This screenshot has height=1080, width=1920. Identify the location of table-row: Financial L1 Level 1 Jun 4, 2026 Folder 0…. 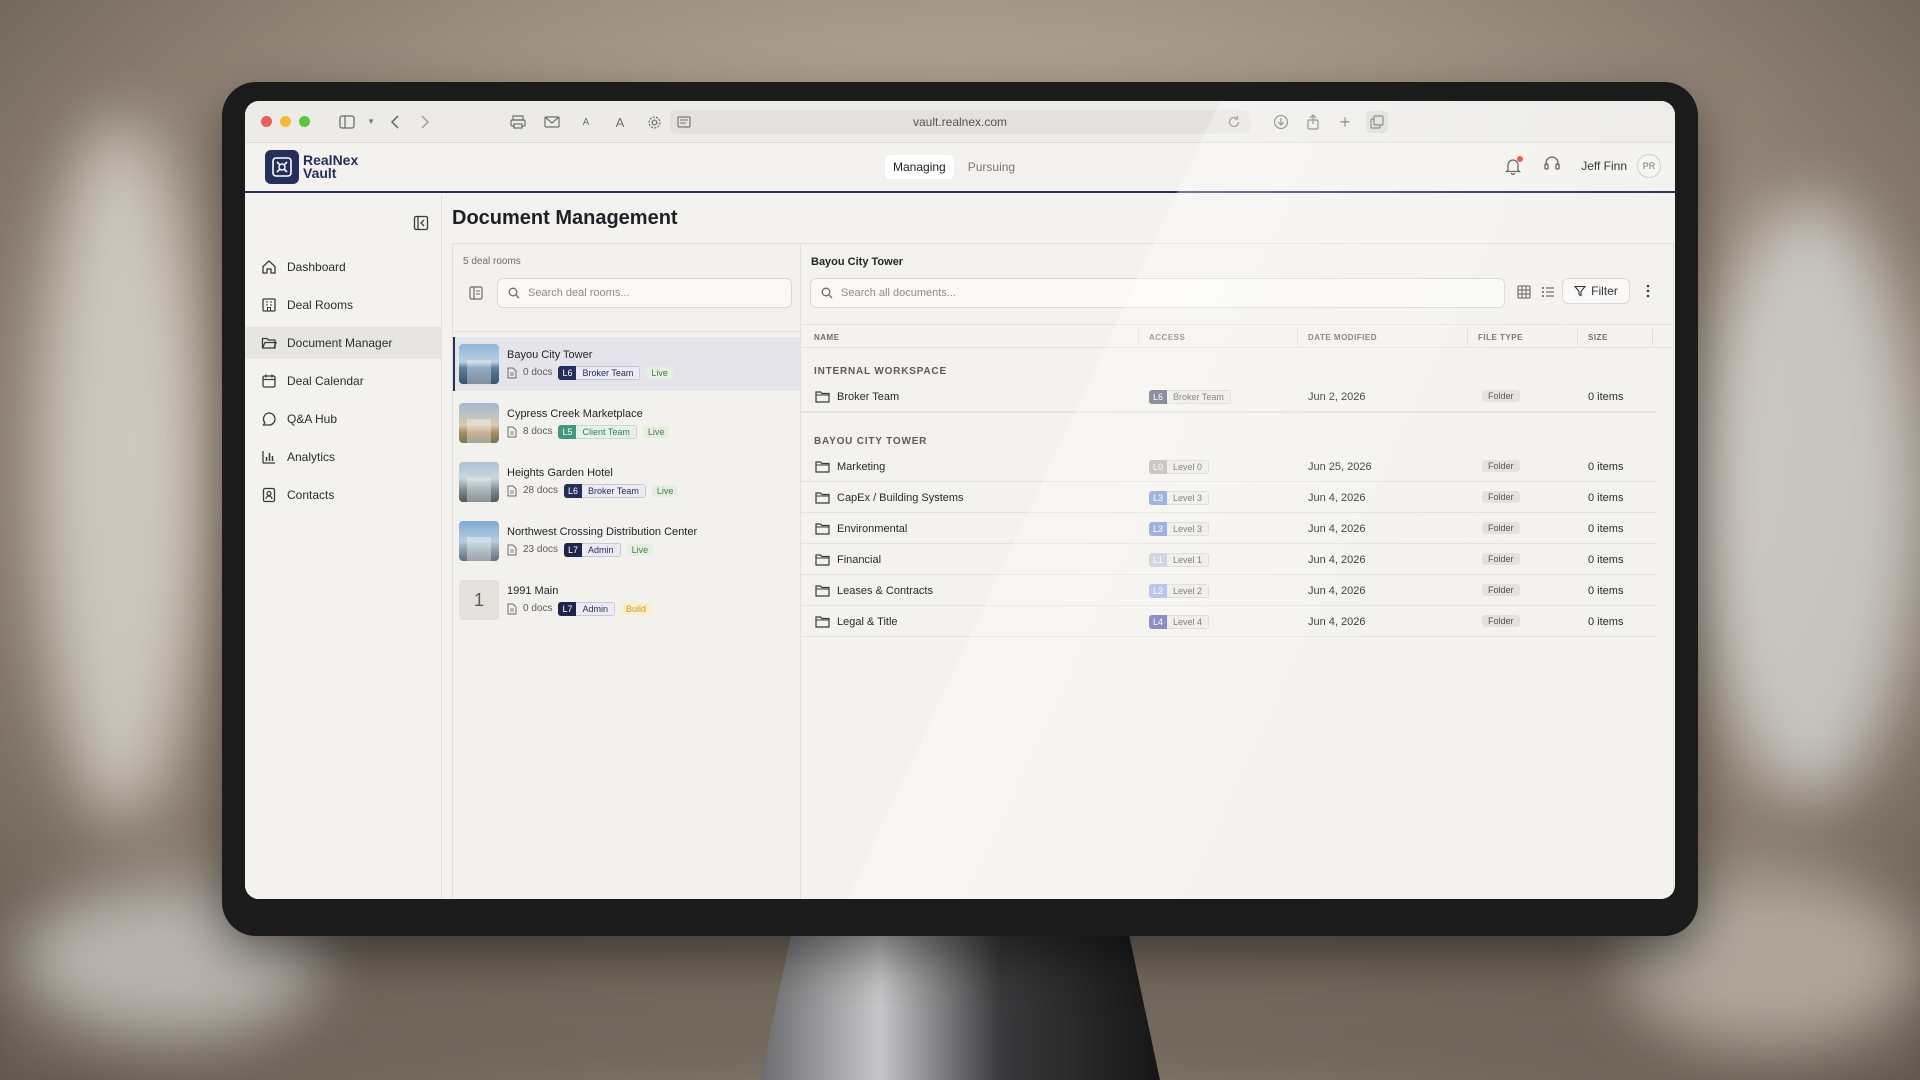
(1228, 560).